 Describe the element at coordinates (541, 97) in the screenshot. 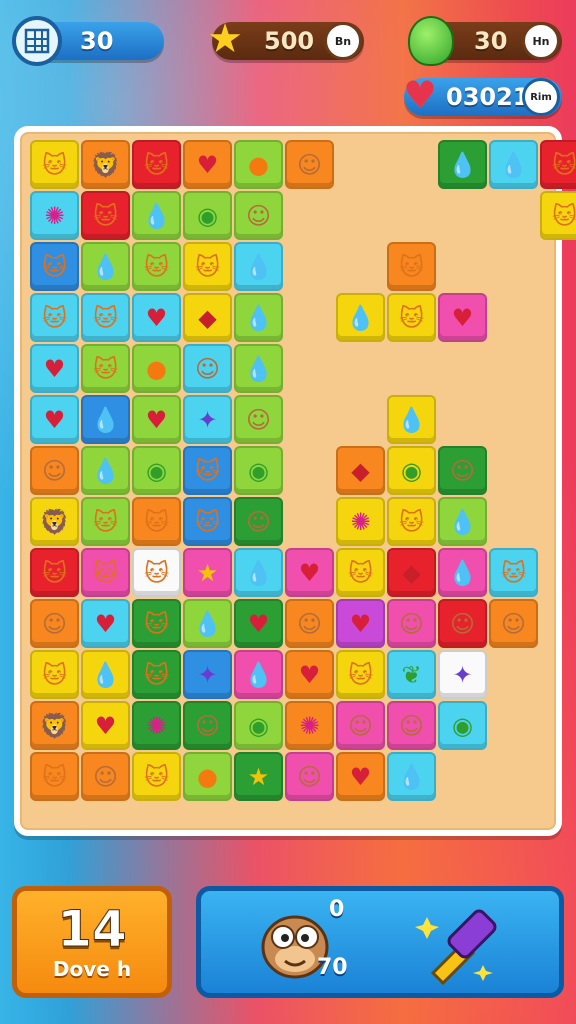

I see `heart-score-button: Rim` at that location.